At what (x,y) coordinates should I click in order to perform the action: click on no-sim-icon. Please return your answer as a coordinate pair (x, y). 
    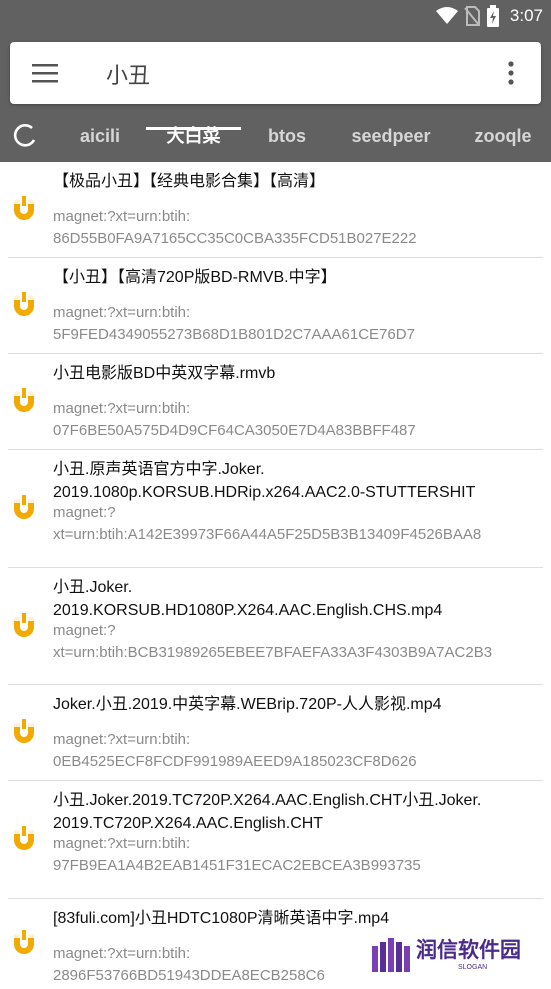
    Looking at the image, I should click on (472, 16).